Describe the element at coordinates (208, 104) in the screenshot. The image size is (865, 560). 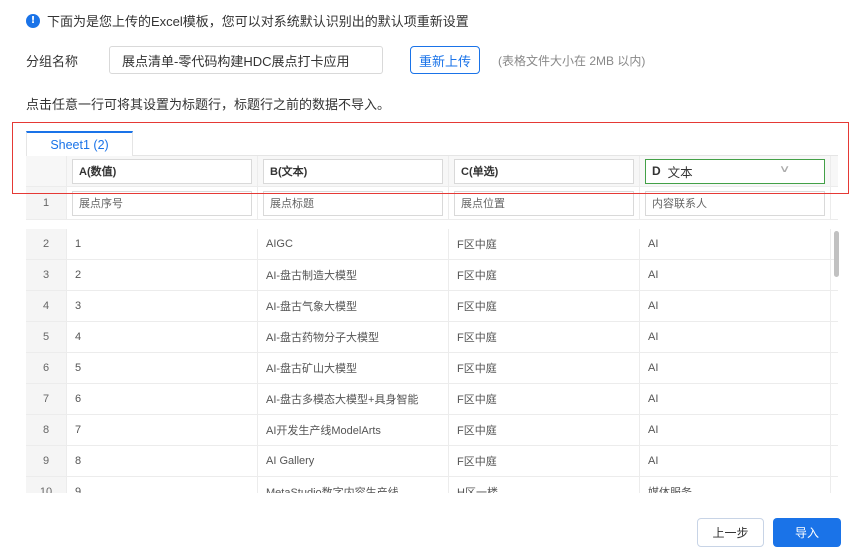
I see `instruction-text: 点击任意一行可将其设置为标题行，标题行之前的数据不导入。` at that location.